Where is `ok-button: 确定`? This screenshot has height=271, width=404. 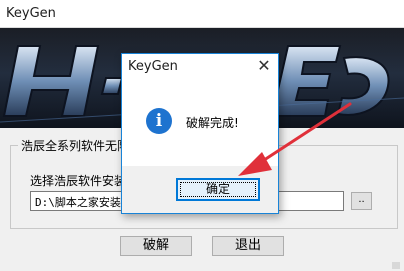 ok-button: 确定 is located at coordinates (218, 189).